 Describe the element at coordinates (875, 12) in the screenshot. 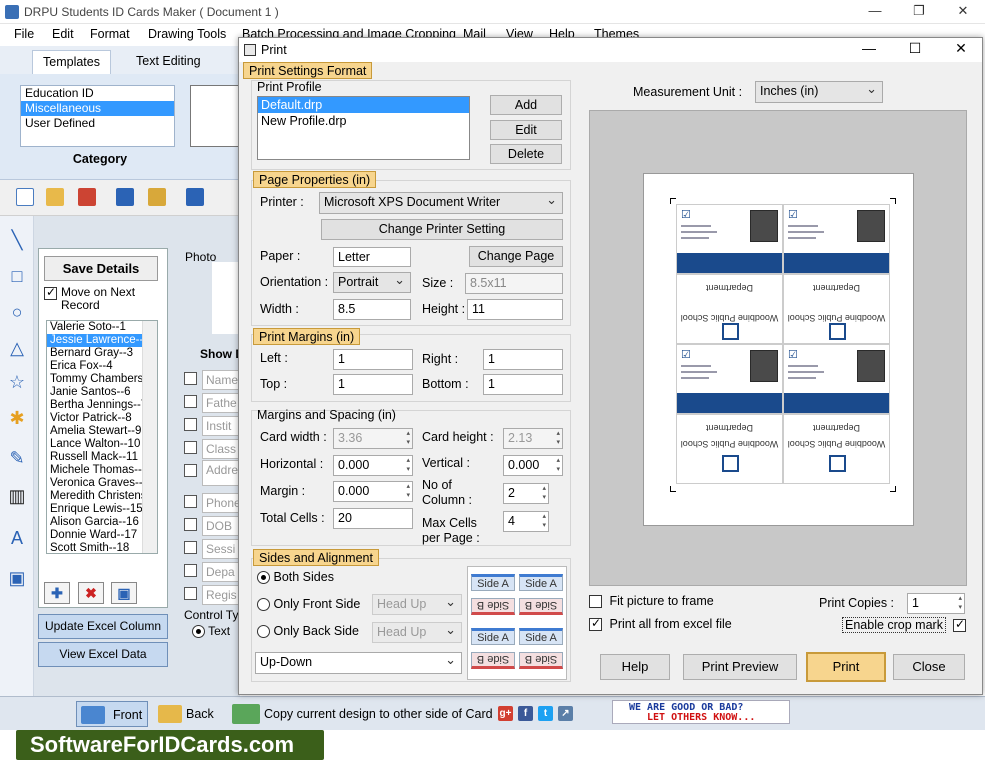

I see `minimize-icon: —` at that location.